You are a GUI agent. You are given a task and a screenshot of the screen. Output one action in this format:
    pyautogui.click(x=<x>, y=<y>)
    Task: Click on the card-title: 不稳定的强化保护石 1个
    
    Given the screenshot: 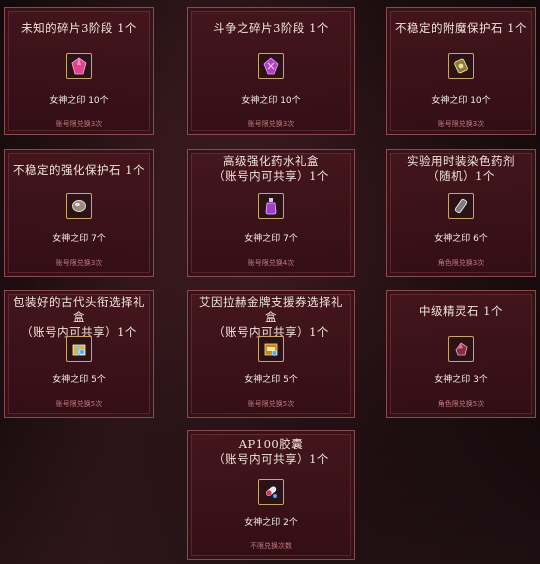 What is the action you would take?
    pyautogui.click(x=79, y=170)
    